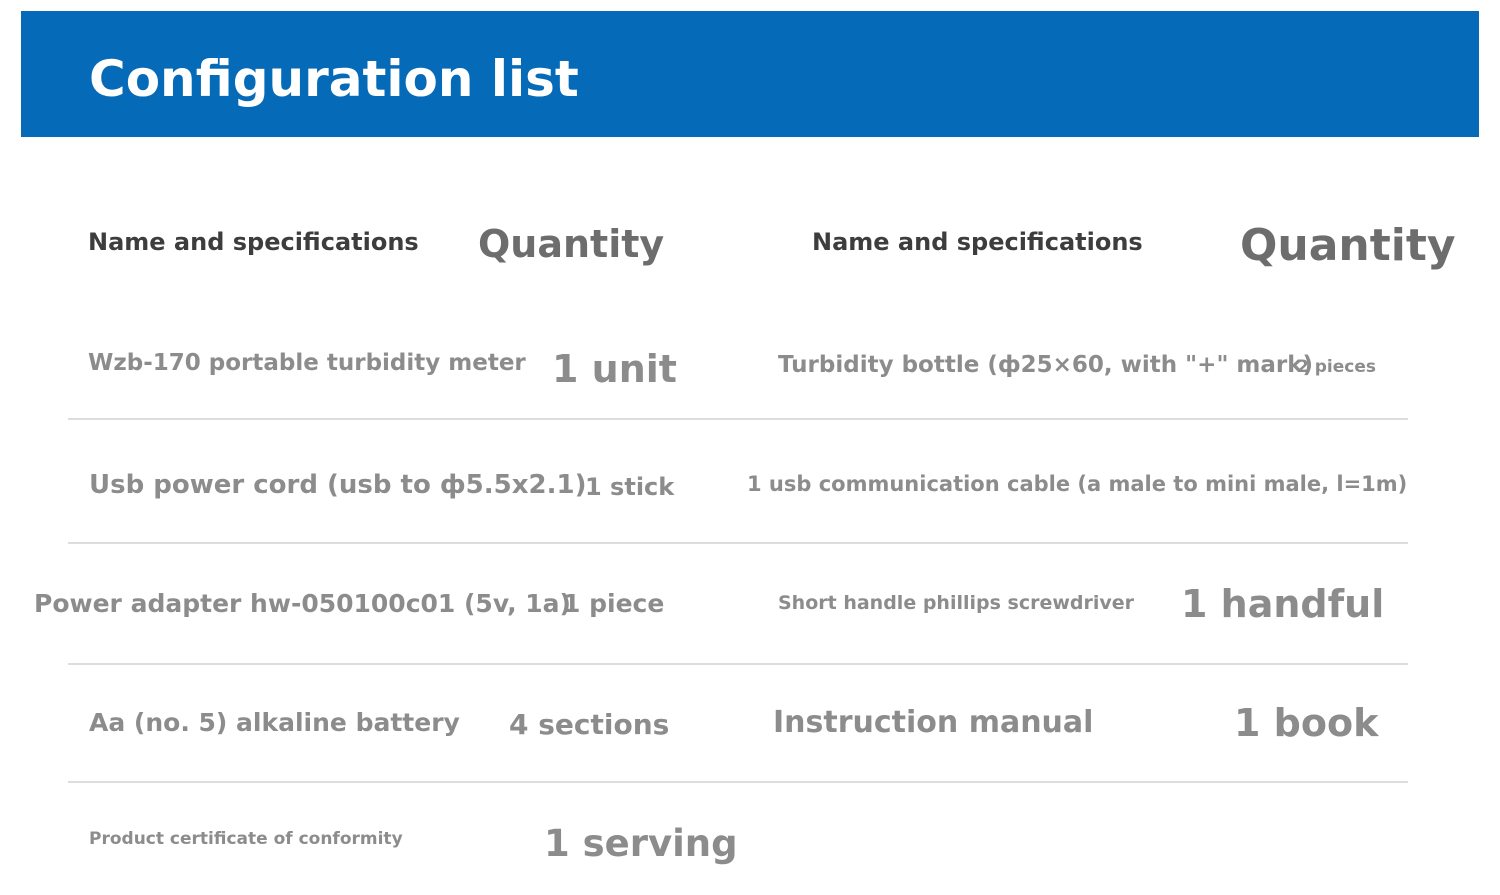  What do you see at coordinates (274, 722) in the screenshot?
I see `row-4-left-name: Aa (no. 5) alkaline battery` at bounding box center [274, 722].